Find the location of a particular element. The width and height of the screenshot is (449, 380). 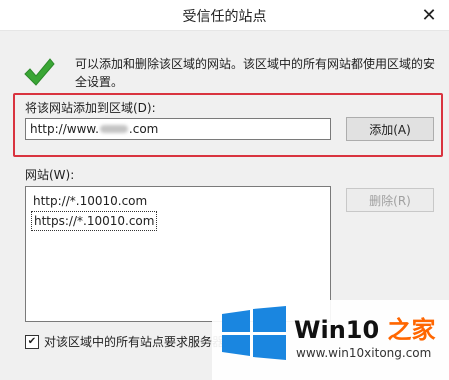

require-https-row: ✔ 对该区域中的所有站点要求服务器 is located at coordinates (124, 341).